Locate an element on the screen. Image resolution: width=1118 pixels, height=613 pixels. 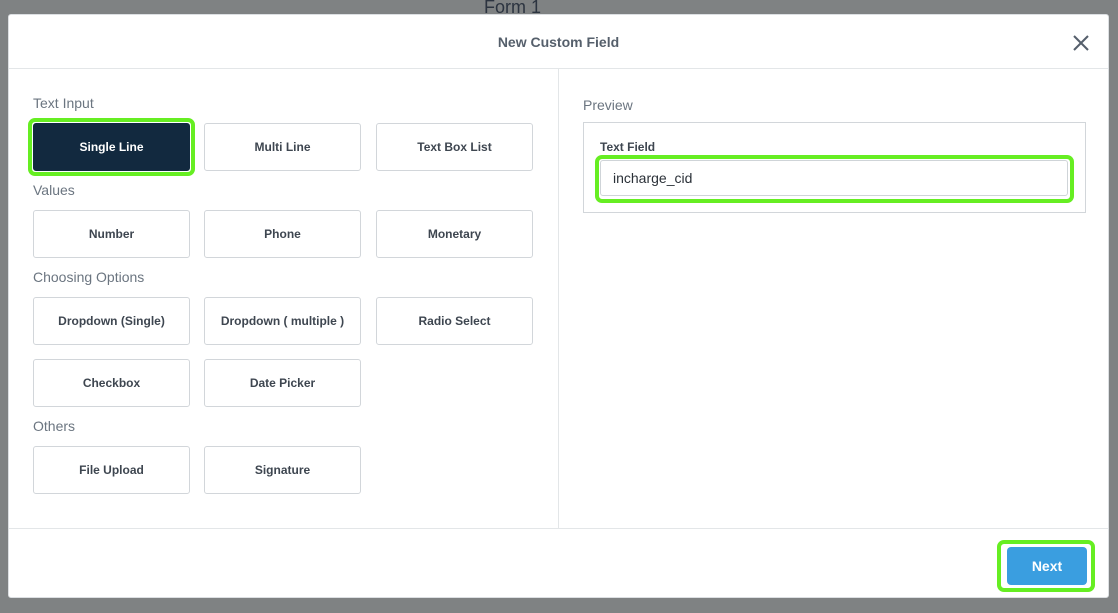
modal-title: New Custom Field is located at coordinates (558, 42).